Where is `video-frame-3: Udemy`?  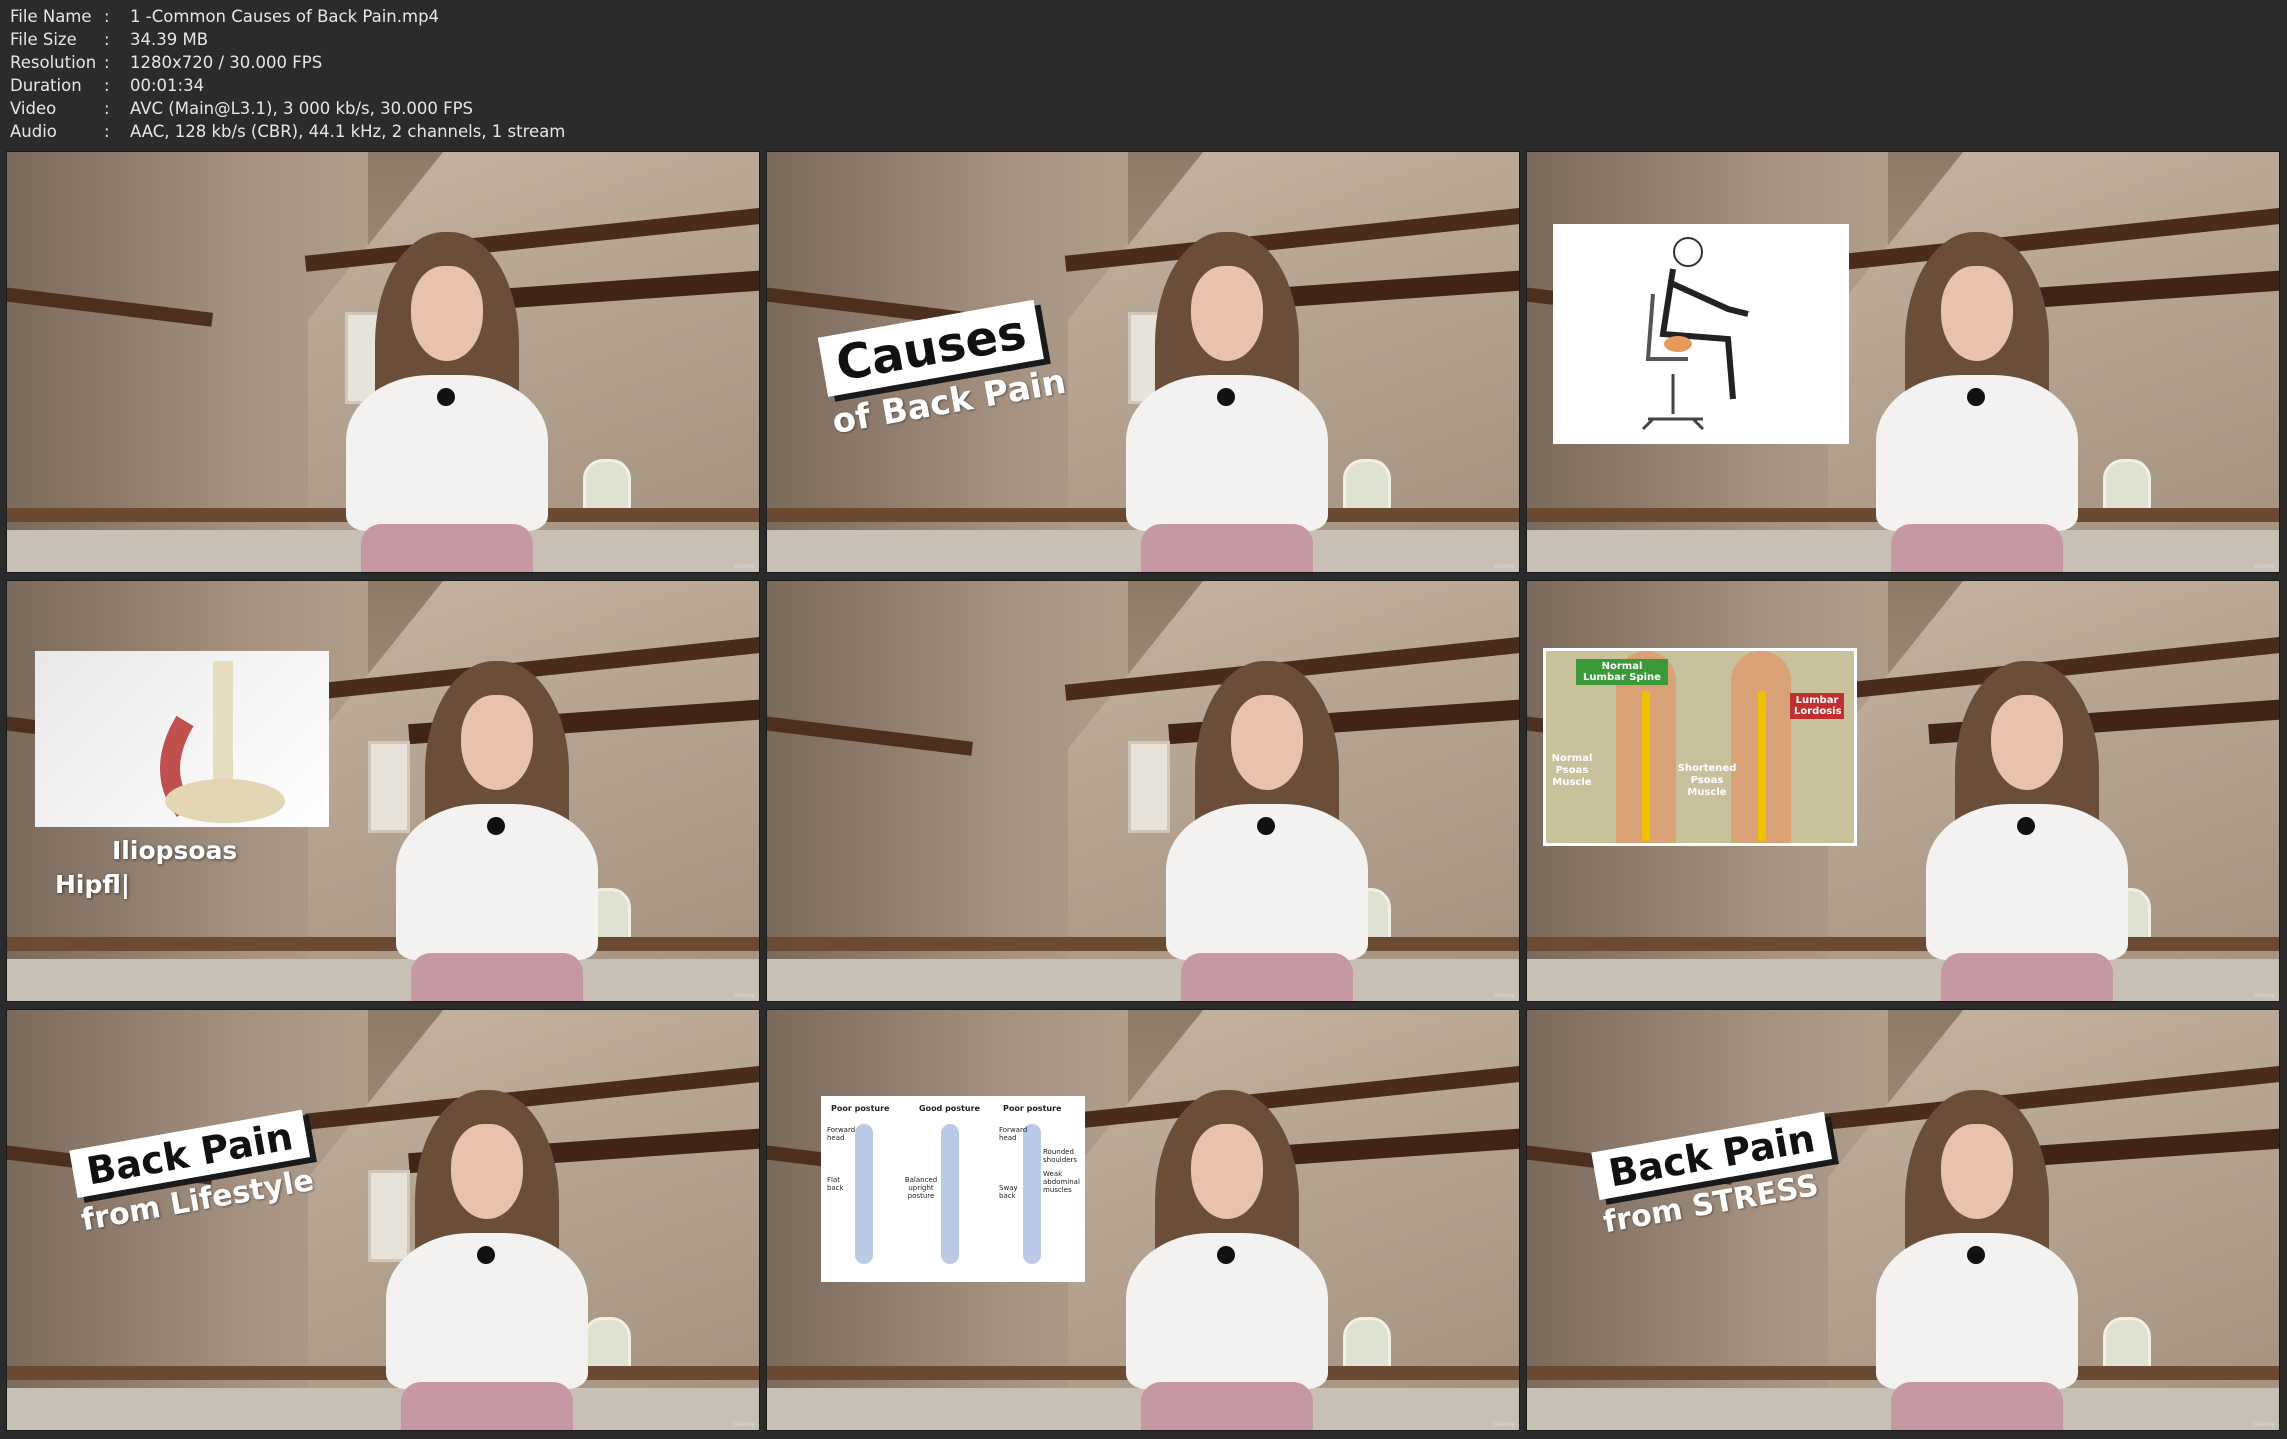 video-frame-3: Udemy is located at coordinates (1903, 362).